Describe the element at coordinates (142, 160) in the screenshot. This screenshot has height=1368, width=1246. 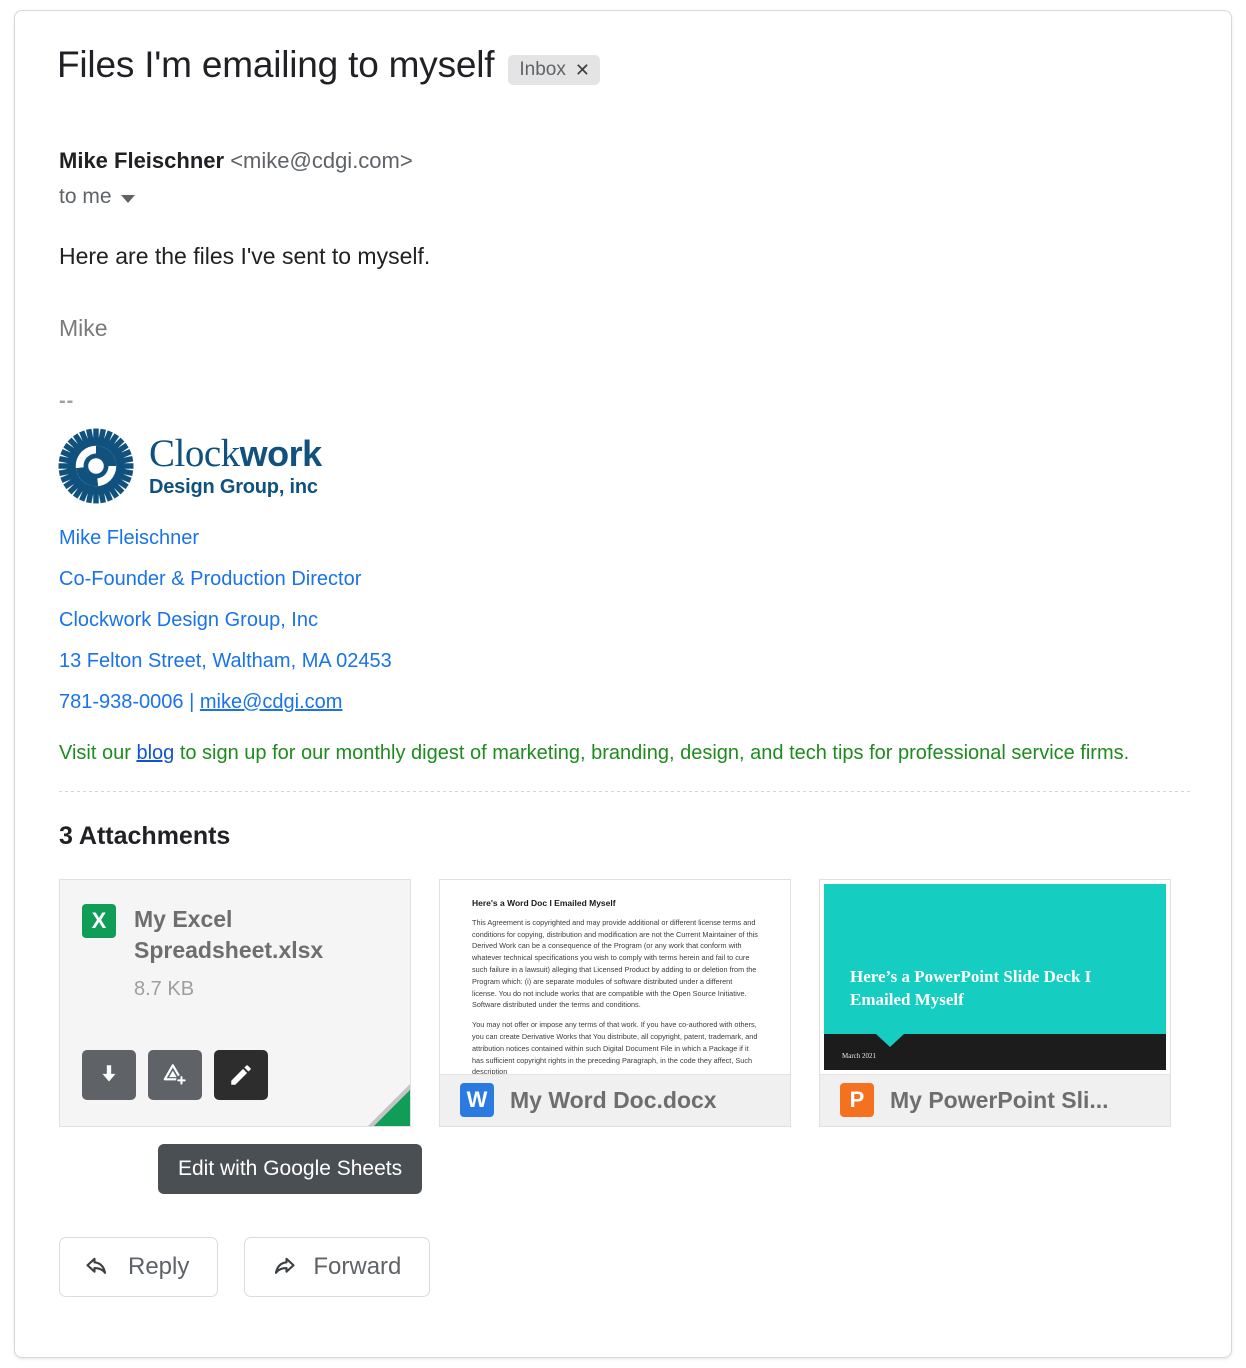
I see `sender-name: Mike Fleischner` at that location.